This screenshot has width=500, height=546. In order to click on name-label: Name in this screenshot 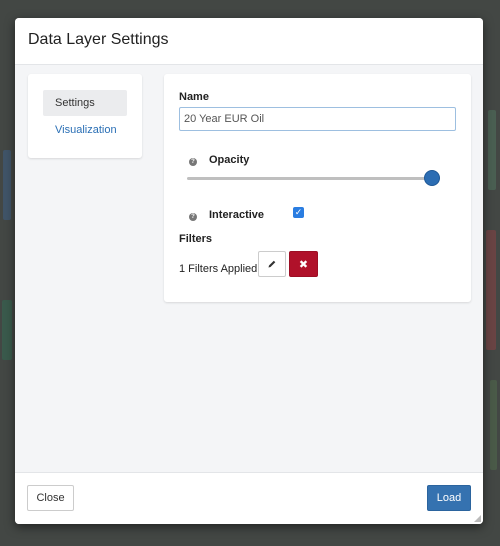, I will do `click(194, 97)`.